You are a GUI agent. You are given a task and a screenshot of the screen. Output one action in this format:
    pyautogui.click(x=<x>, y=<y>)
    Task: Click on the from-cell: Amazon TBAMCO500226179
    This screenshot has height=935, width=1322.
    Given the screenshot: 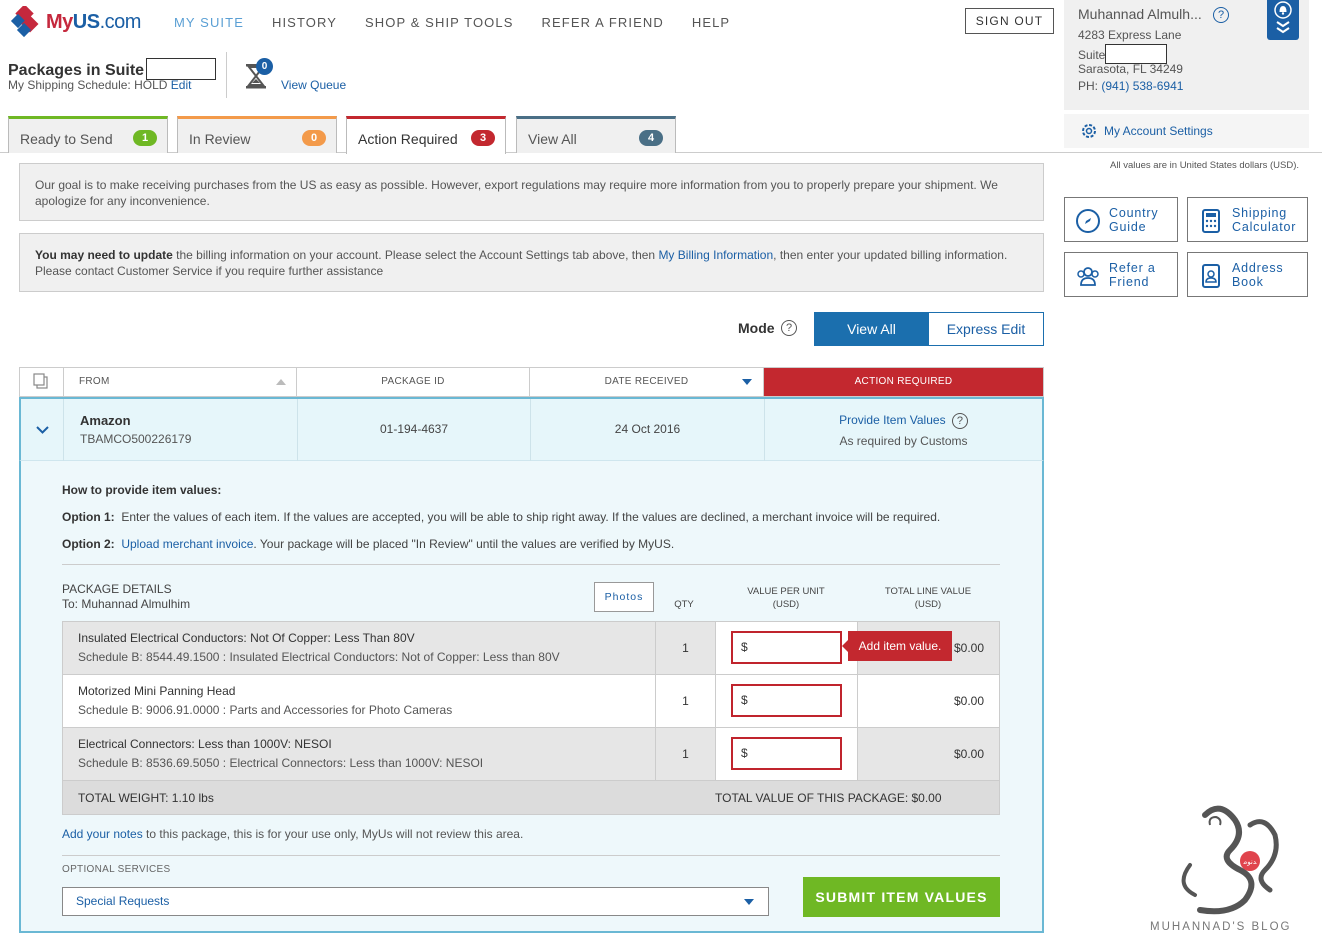 What is the action you would take?
    pyautogui.click(x=181, y=430)
    